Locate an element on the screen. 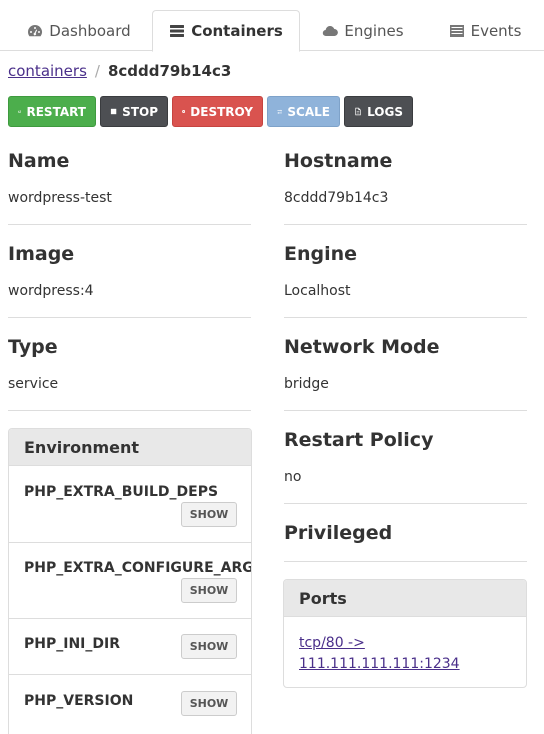 The height and width of the screenshot is (734, 544). env-key: PHP_EXTRA_BUILD_DEPS is located at coordinates (121, 492).